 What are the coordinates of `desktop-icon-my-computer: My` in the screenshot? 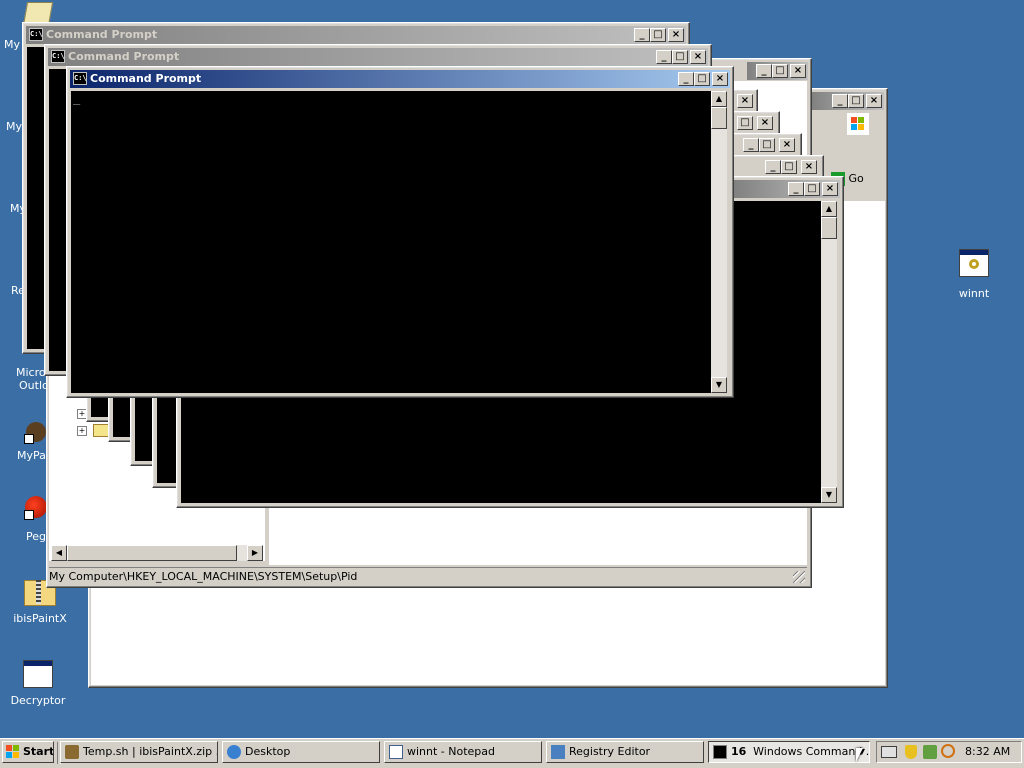 It's located at (11, 128).